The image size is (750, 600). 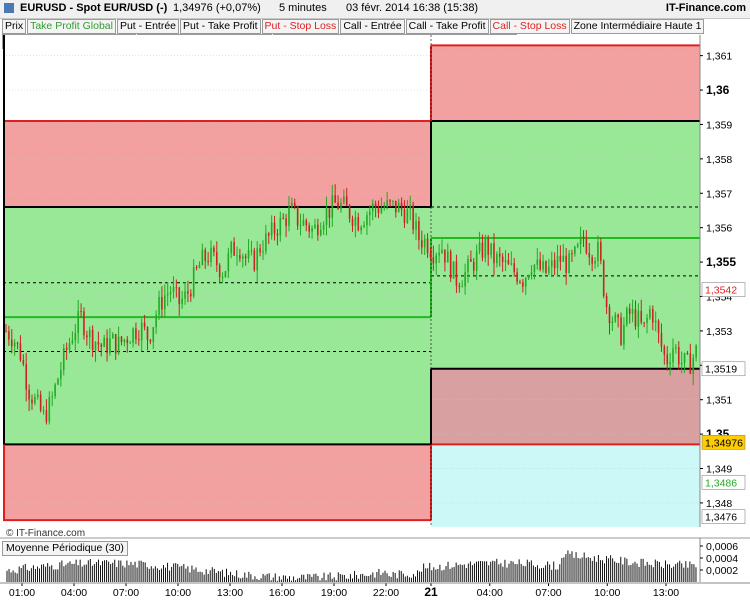 I want to click on watermark: © IT-Finance.com, so click(x=46, y=533).